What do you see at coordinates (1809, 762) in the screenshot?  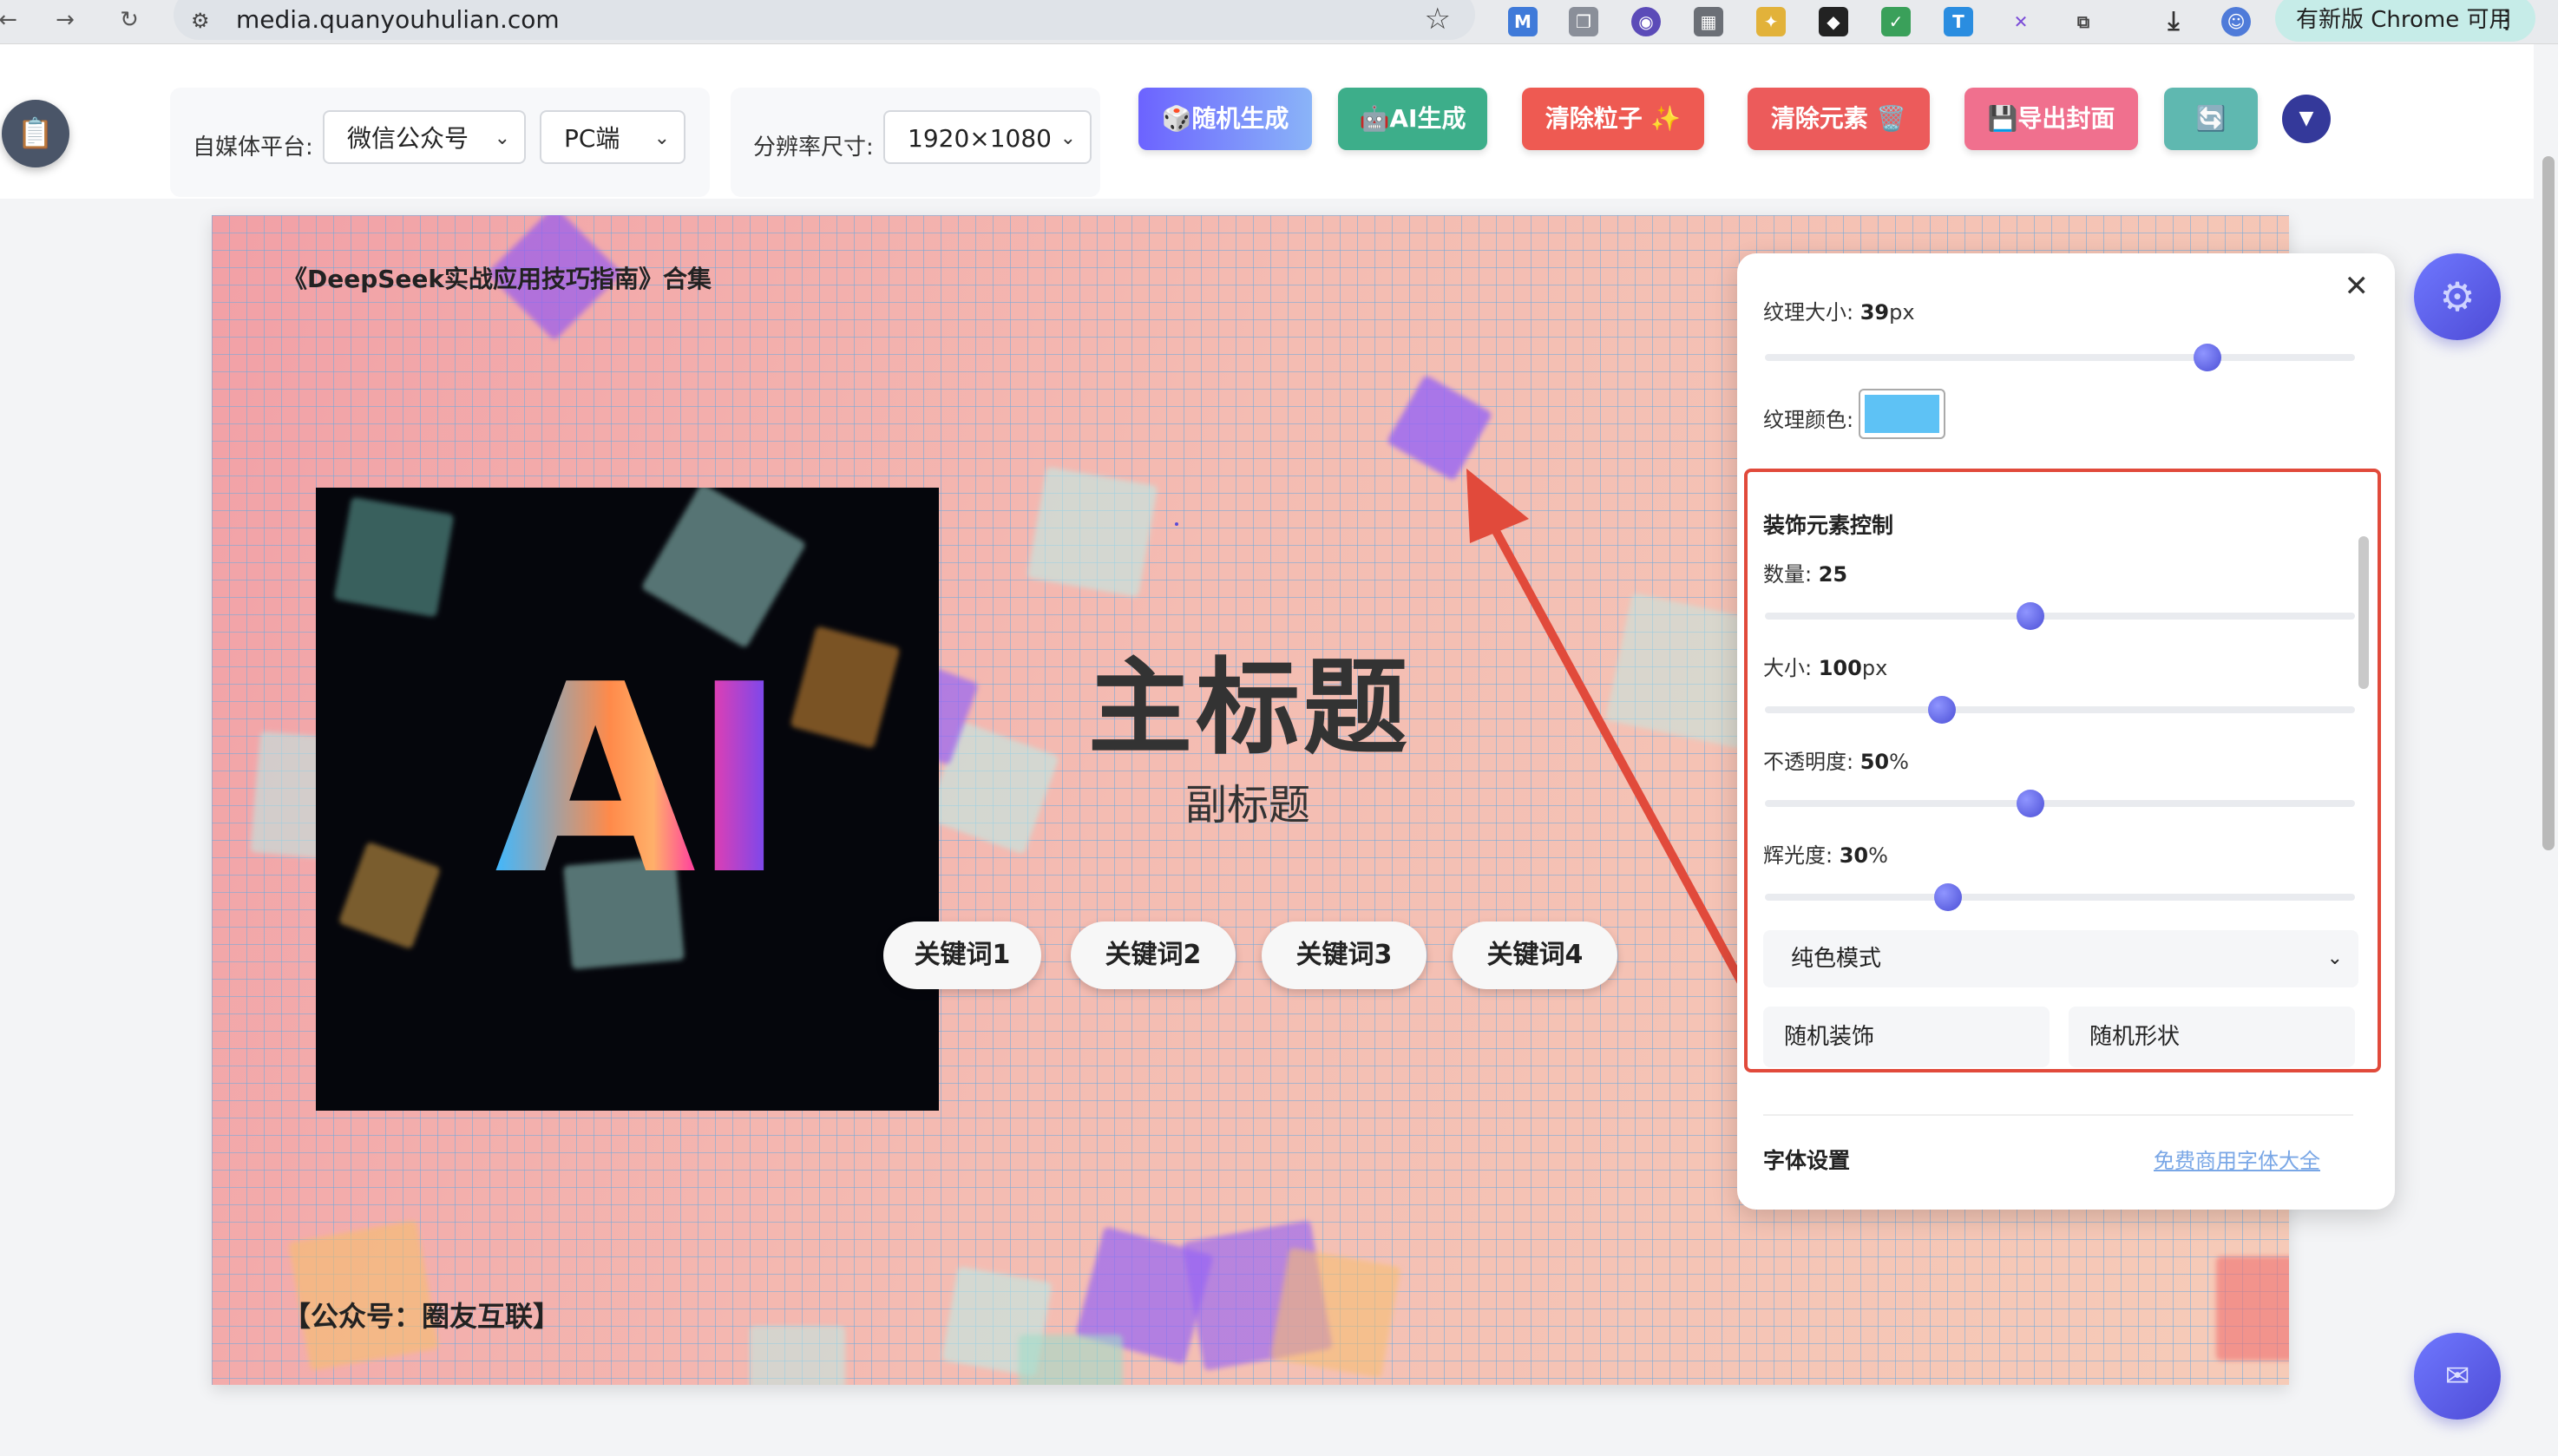 I see `opacity-label-text: 不透明度:` at bounding box center [1809, 762].